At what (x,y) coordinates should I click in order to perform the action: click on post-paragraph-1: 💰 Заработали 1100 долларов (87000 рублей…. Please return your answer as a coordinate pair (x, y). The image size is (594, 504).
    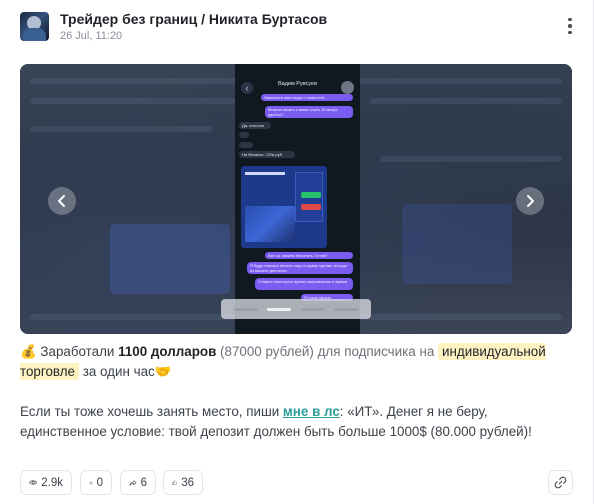
    Looking at the image, I should click on (290, 362).